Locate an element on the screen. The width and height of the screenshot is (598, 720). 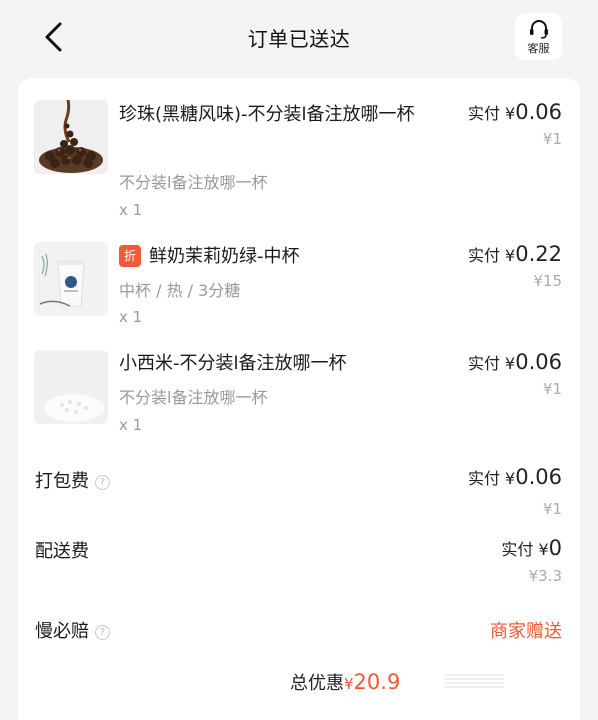
merchant-gift-value: 商家赠送 is located at coordinates (526, 631).